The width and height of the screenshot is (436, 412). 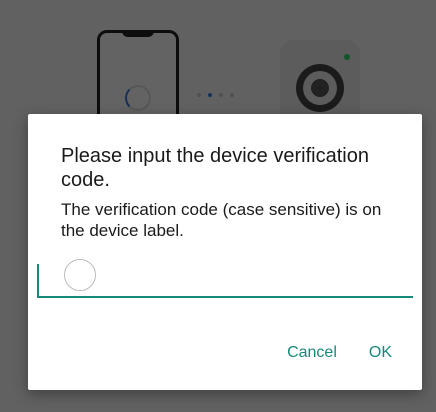 I want to click on ok-button: OK, so click(x=380, y=353).